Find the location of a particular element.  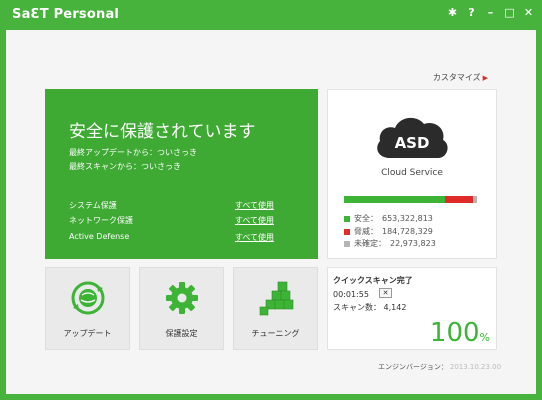

feature-link-system: すべて使用 is located at coordinates (254, 205).